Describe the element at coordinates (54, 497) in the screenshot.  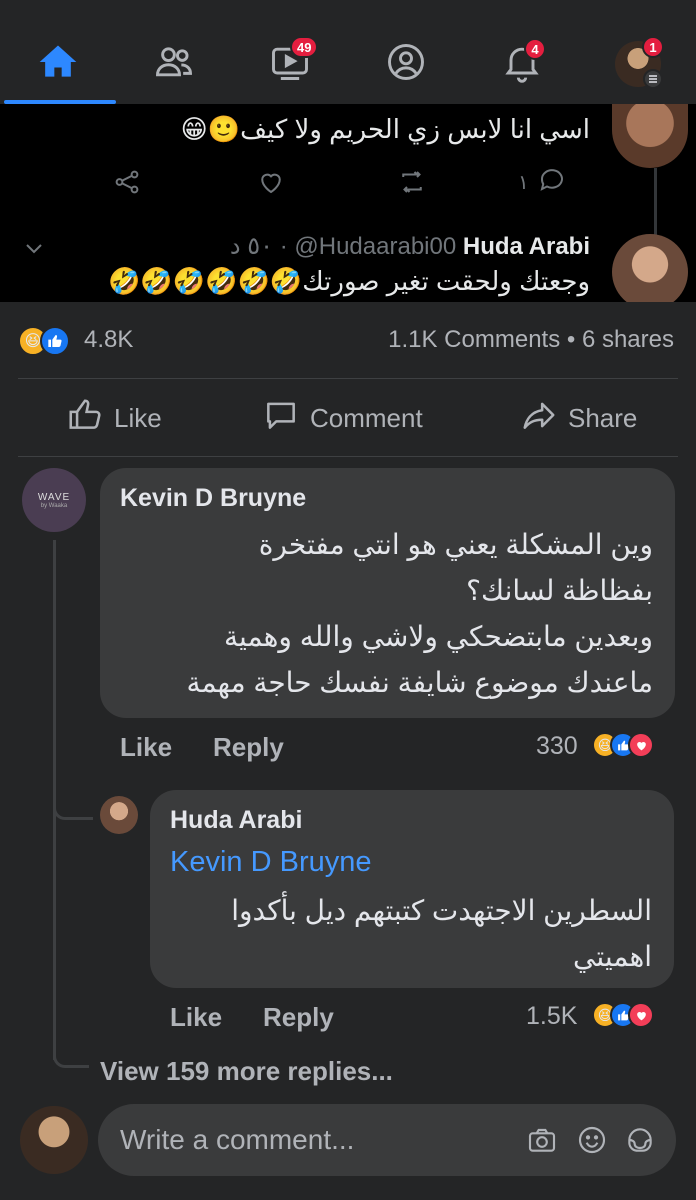
I see `avatar-logo-text: WAVE` at that location.